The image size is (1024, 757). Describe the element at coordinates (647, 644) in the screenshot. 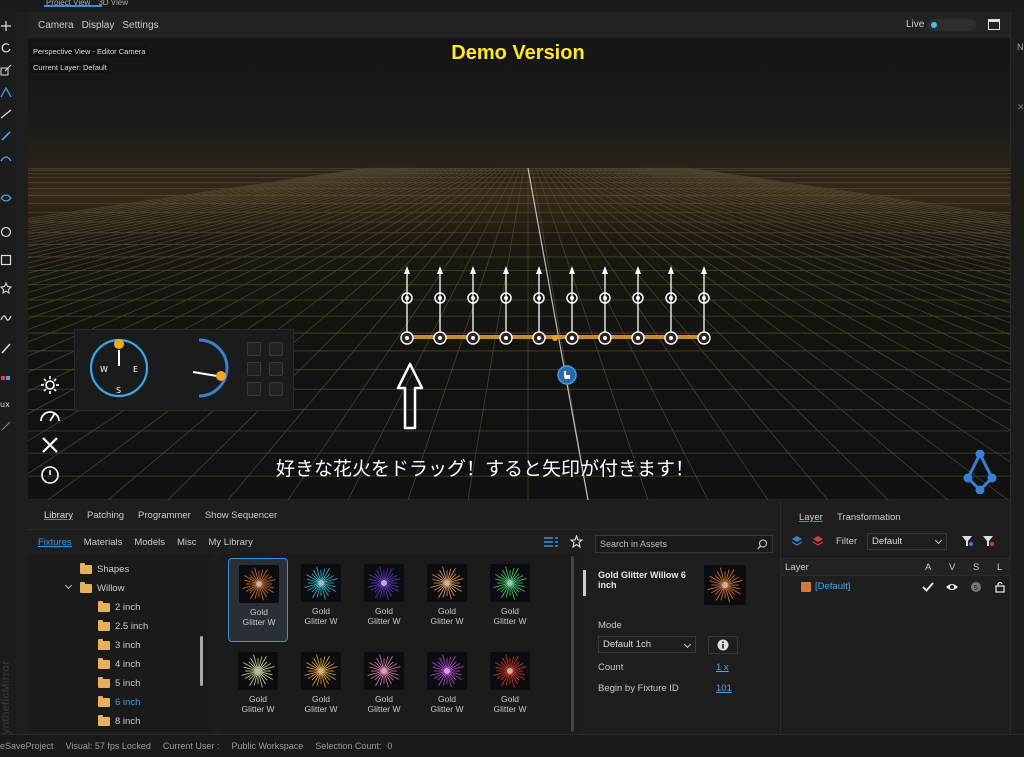

I see `mode-select: Default 1ch` at that location.